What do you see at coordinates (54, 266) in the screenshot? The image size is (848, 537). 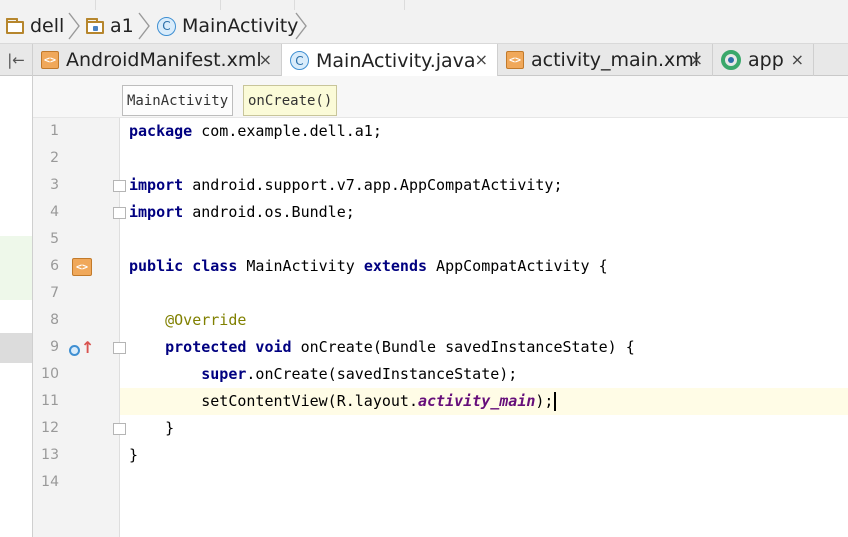 I see `line-number: 6` at bounding box center [54, 266].